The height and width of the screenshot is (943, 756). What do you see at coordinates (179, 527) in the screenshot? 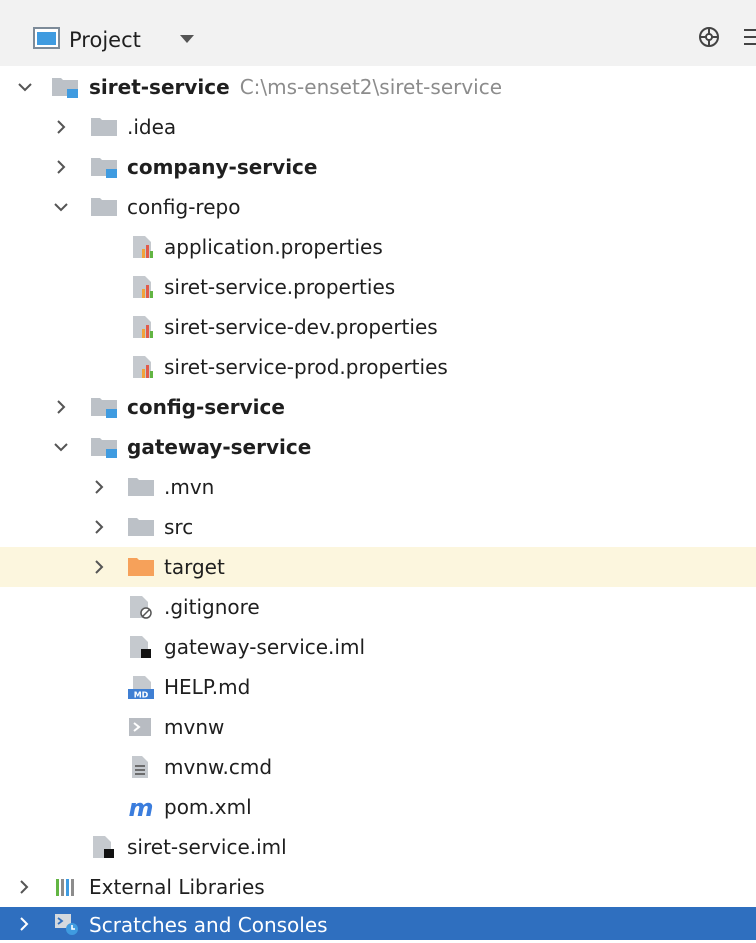
I see `tree-node-label: src` at bounding box center [179, 527].